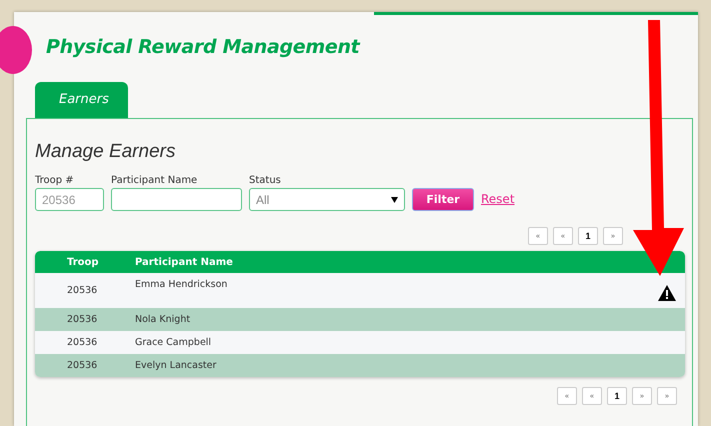 The image size is (711, 426). I want to click on table-cell-text: Evelyn Lancaster, so click(176, 365).